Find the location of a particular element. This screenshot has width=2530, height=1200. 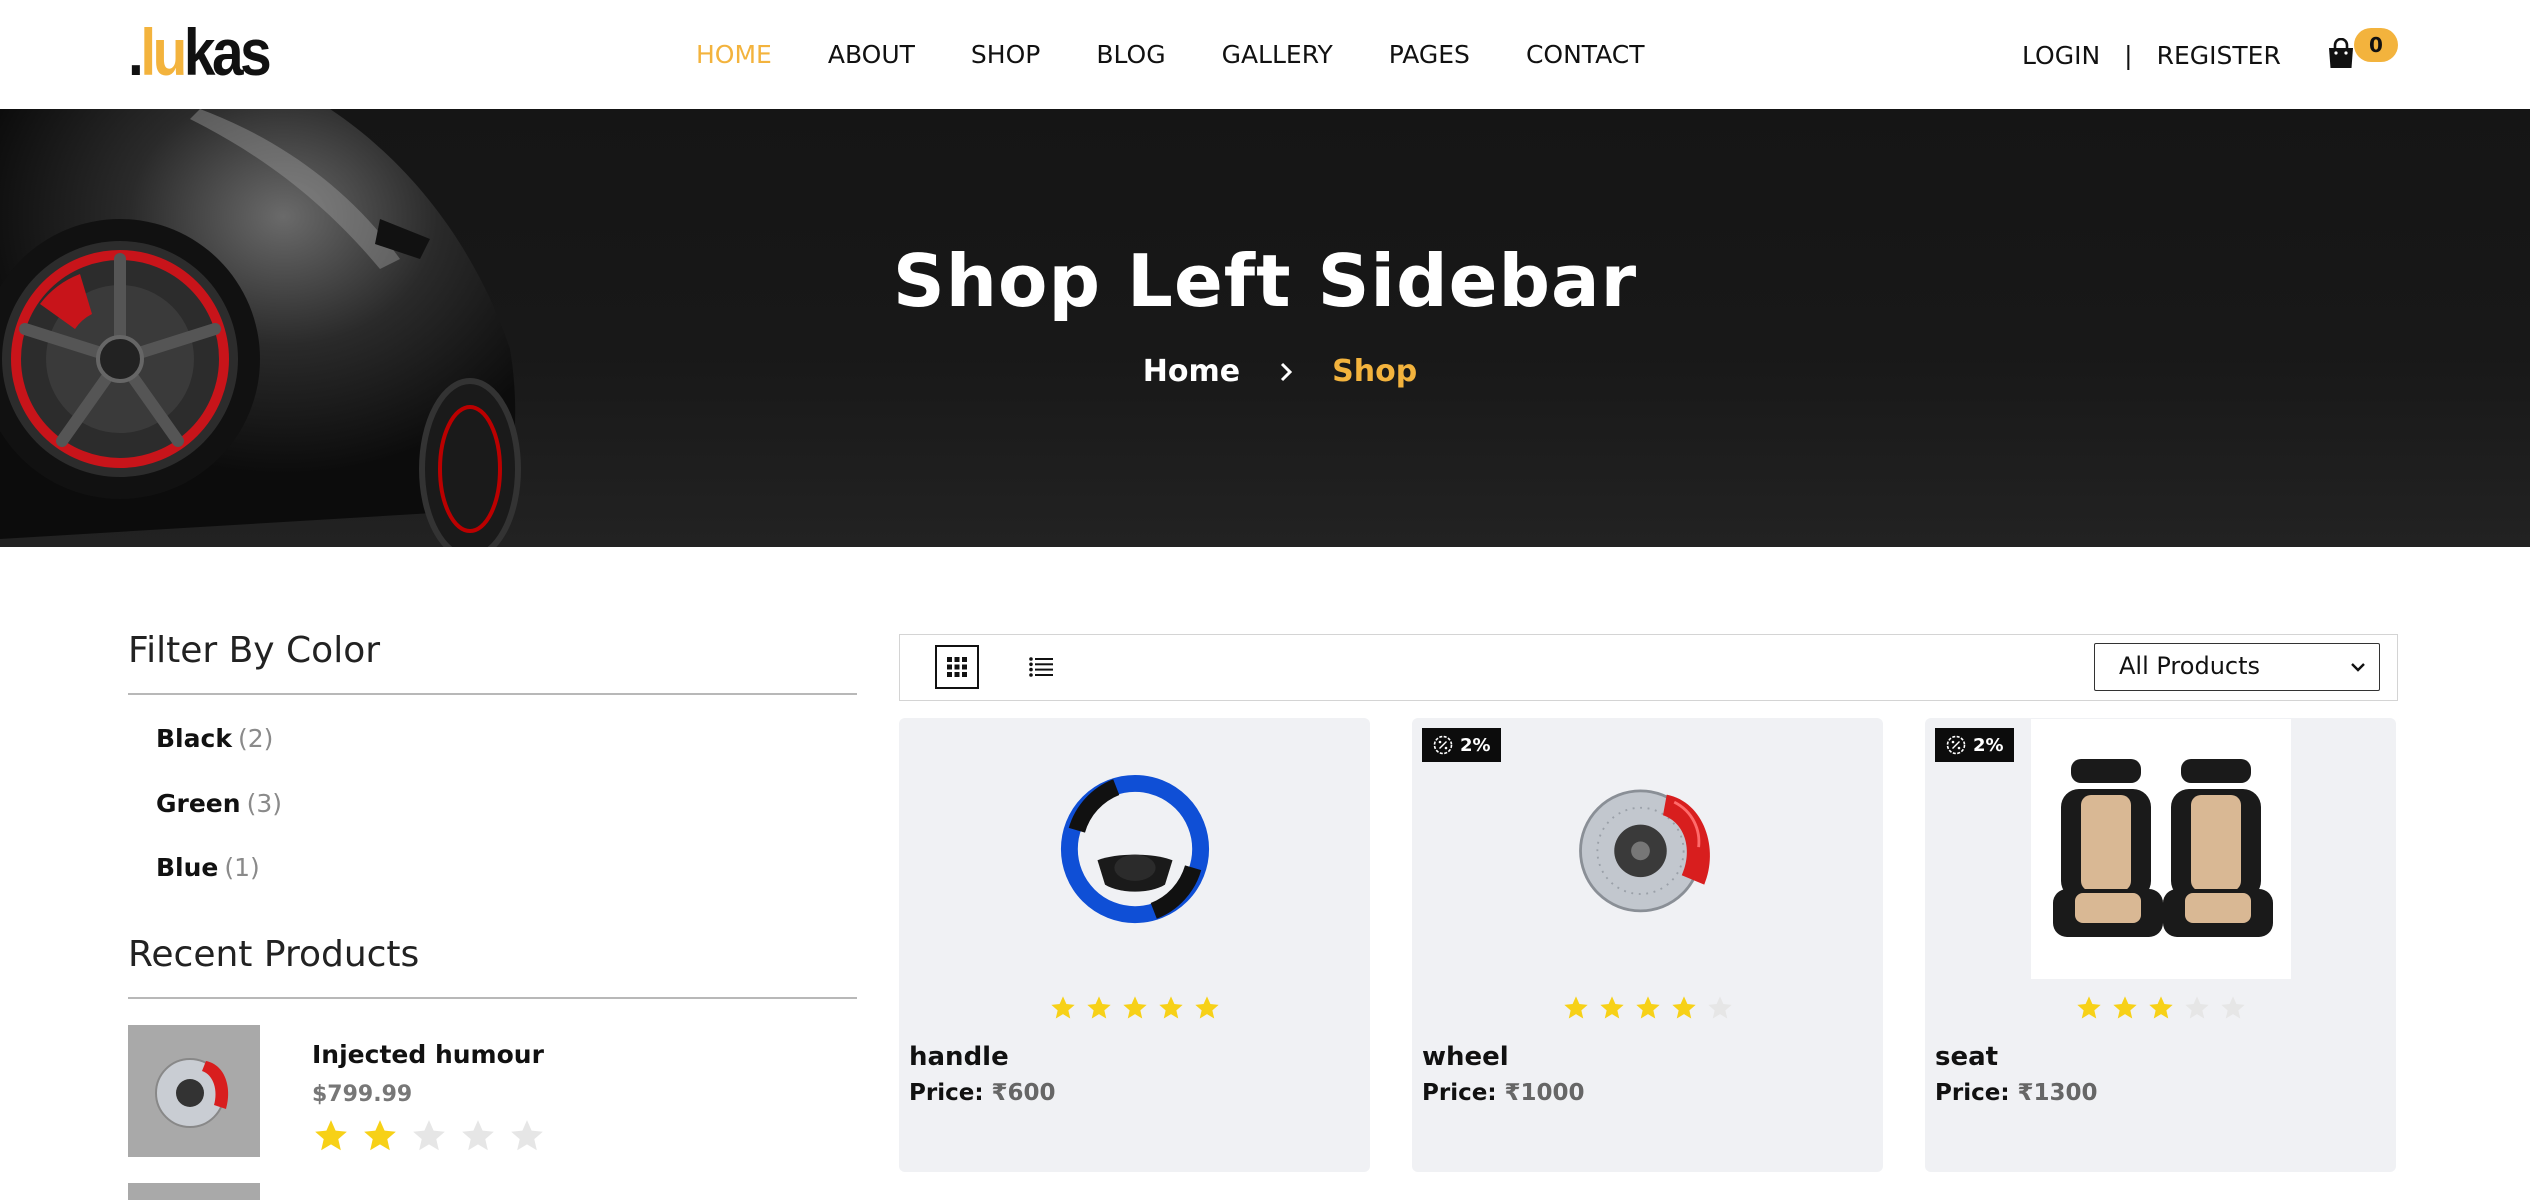

recent-heading-divider is located at coordinates (492, 998).